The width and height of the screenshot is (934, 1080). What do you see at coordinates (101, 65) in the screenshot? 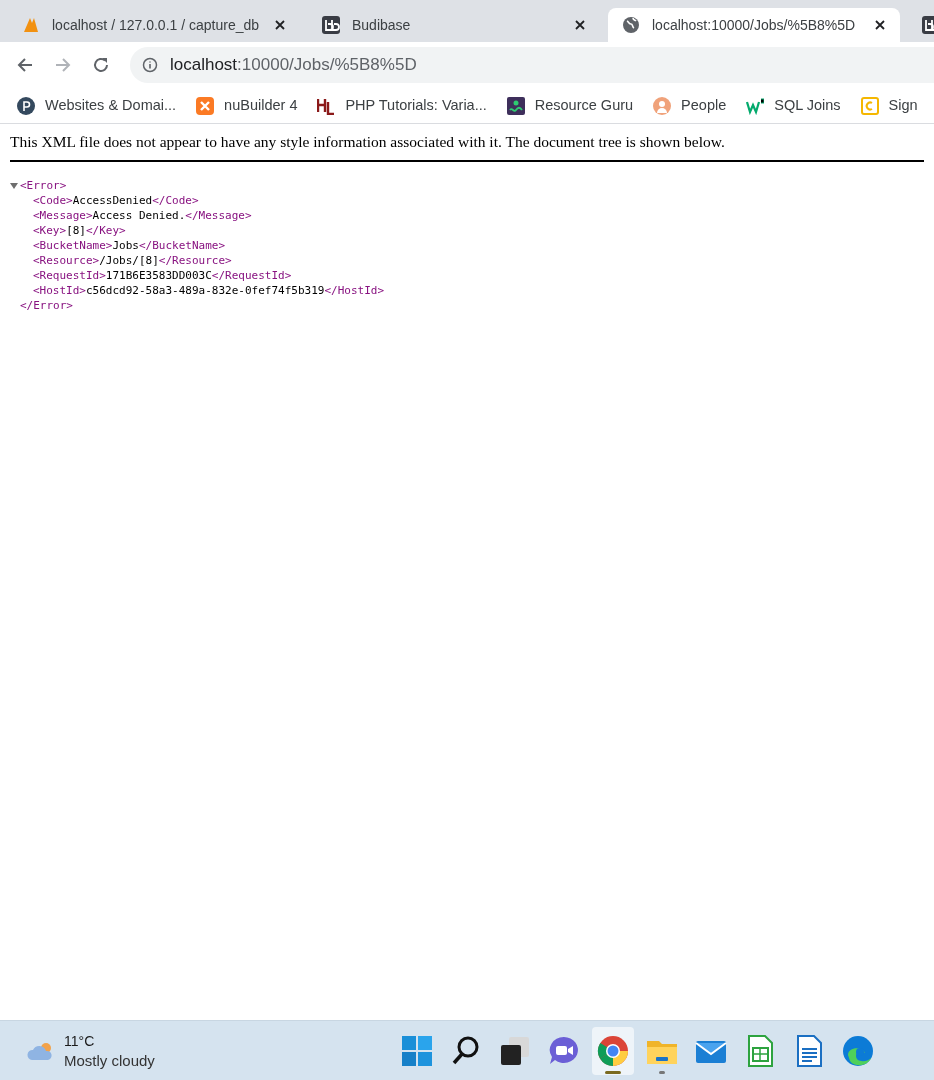
I see `reload-icon` at bounding box center [101, 65].